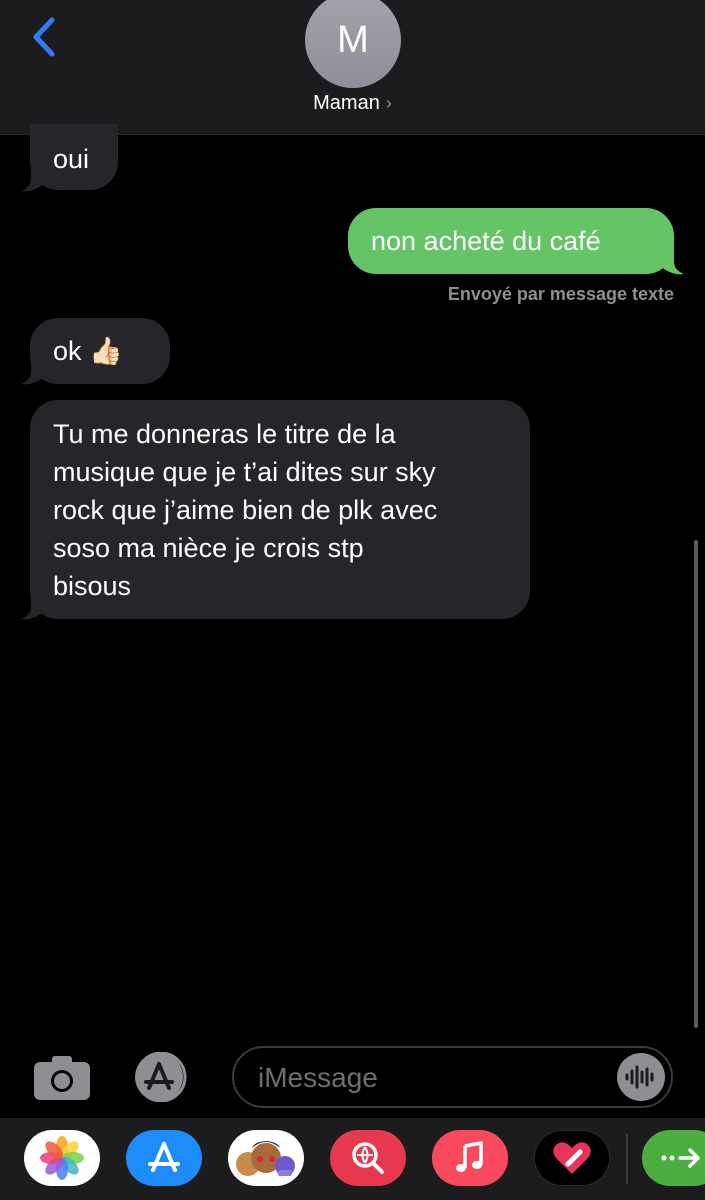 The width and height of the screenshot is (705, 1200). I want to click on message-line: Tu me donneras le titre de la, so click(224, 434).